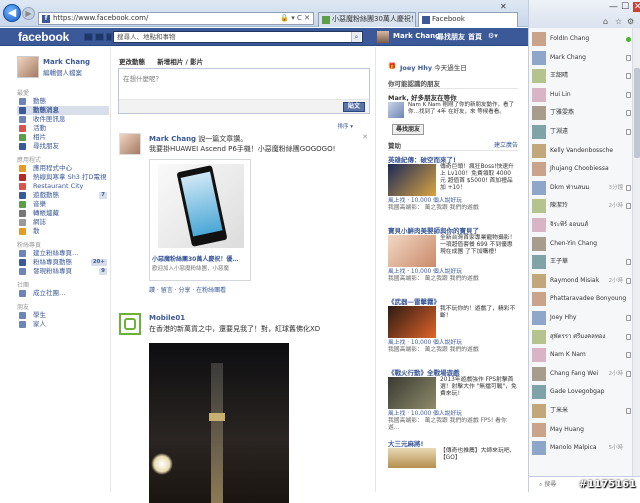 This screenshot has height=503, width=640. What do you see at coordinates (581, 448) in the screenshot?
I see `chat-contact: Manolo Malpica 5小時` at bounding box center [581, 448].